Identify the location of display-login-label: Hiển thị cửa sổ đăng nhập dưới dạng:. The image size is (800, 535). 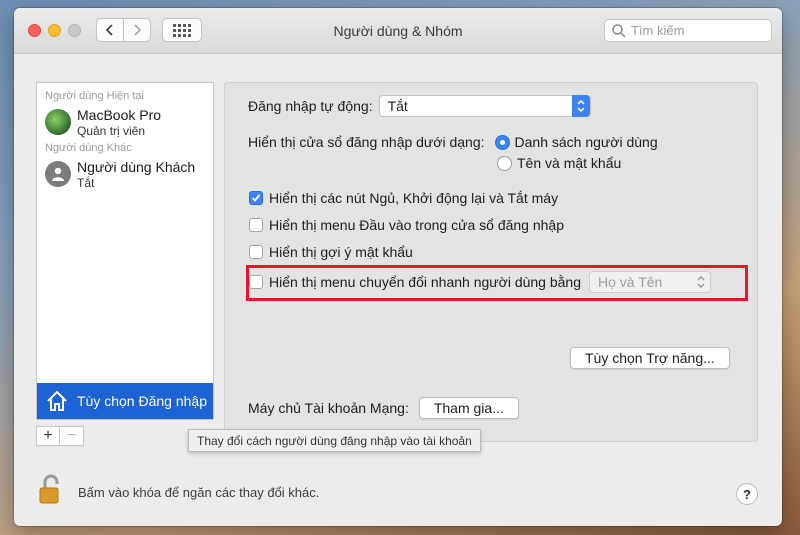
(366, 142).